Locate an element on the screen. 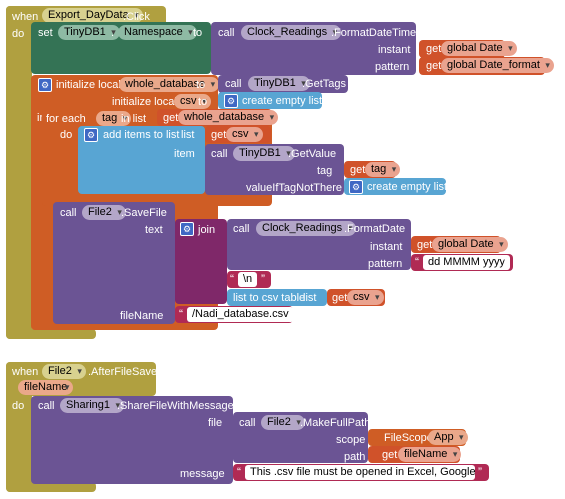  sharing-component-dropdown: Sharing1 is located at coordinates (92, 405).